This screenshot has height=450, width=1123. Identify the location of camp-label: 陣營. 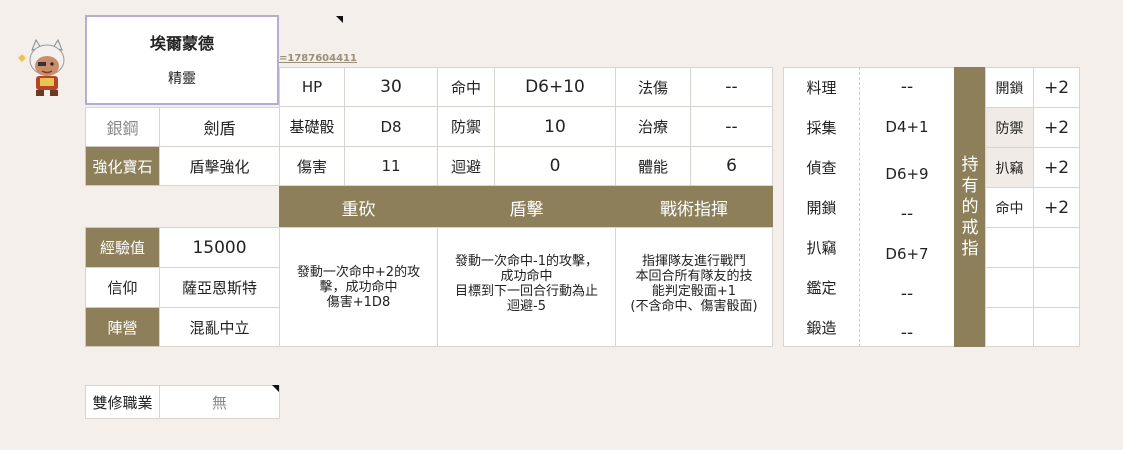
(122, 327).